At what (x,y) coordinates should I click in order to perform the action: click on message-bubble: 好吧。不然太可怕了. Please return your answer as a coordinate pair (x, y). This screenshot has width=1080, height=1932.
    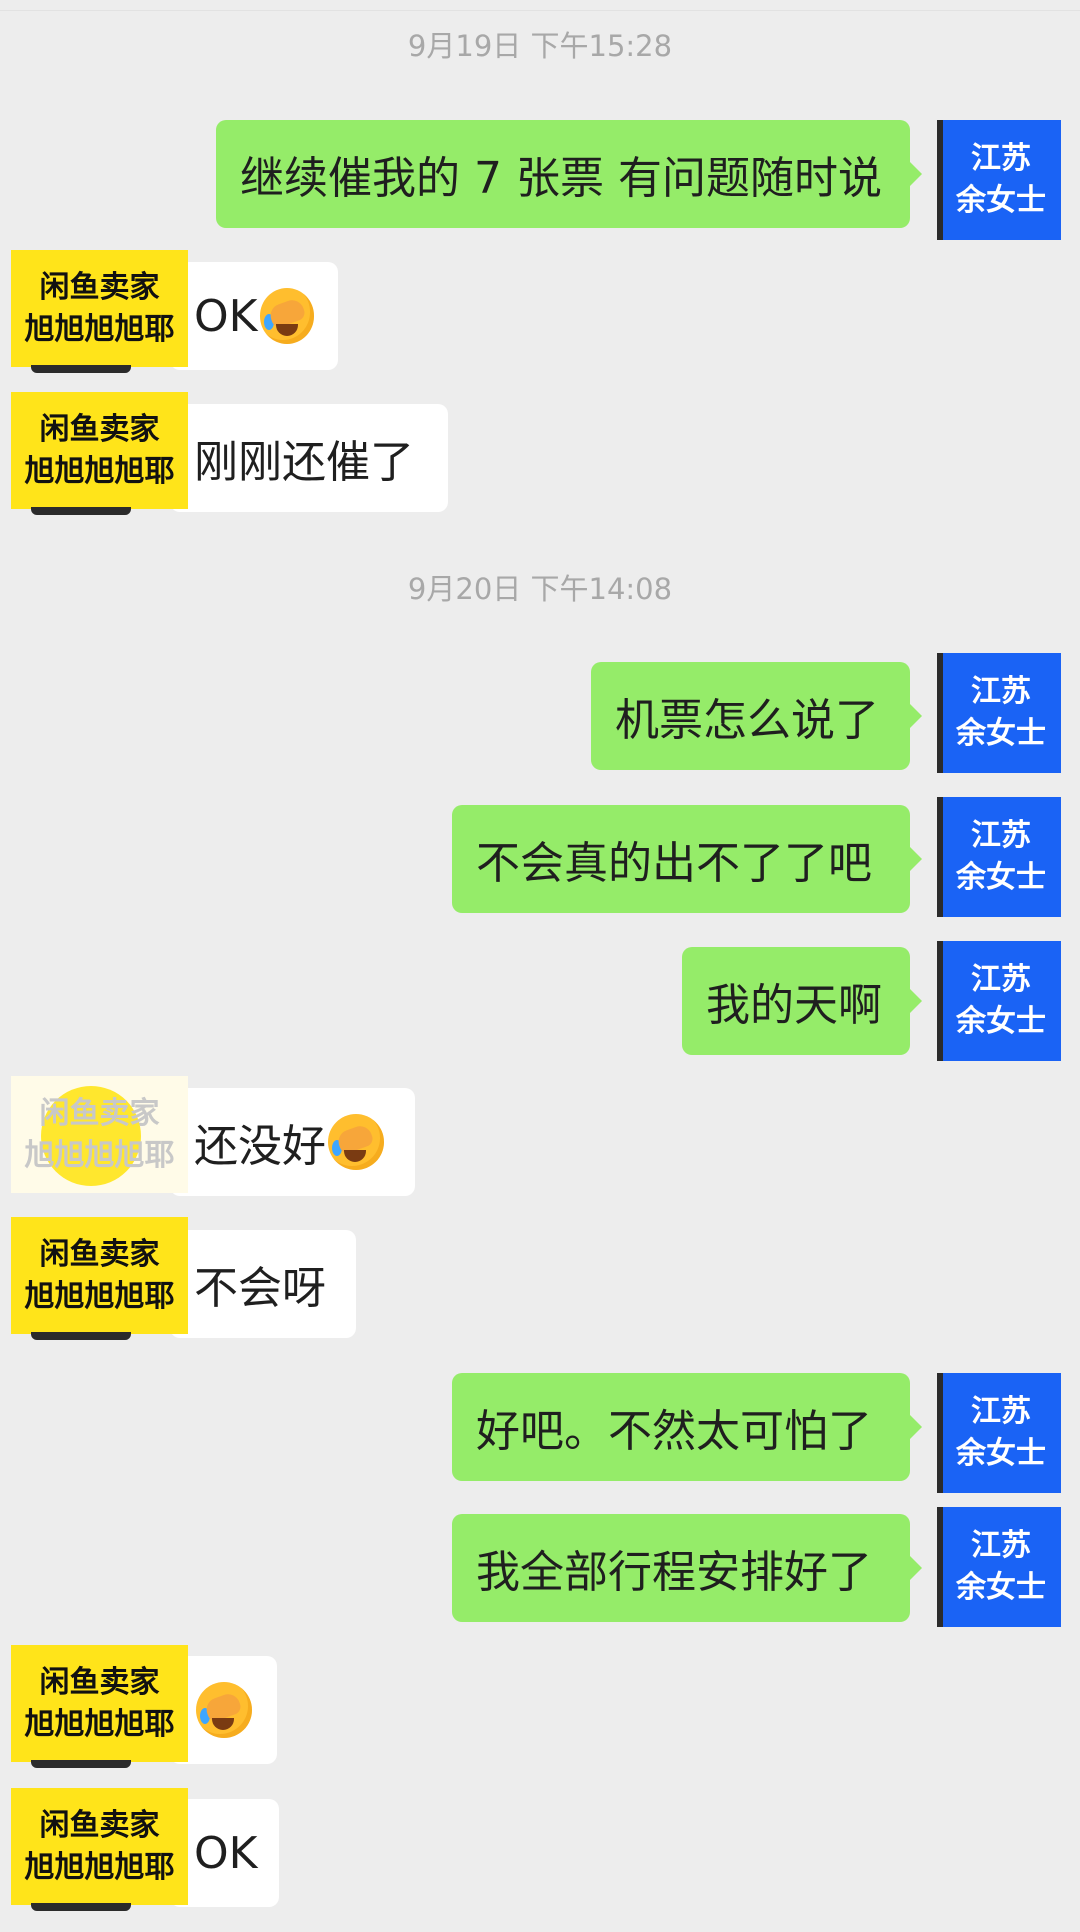
    Looking at the image, I should click on (687, 1427).